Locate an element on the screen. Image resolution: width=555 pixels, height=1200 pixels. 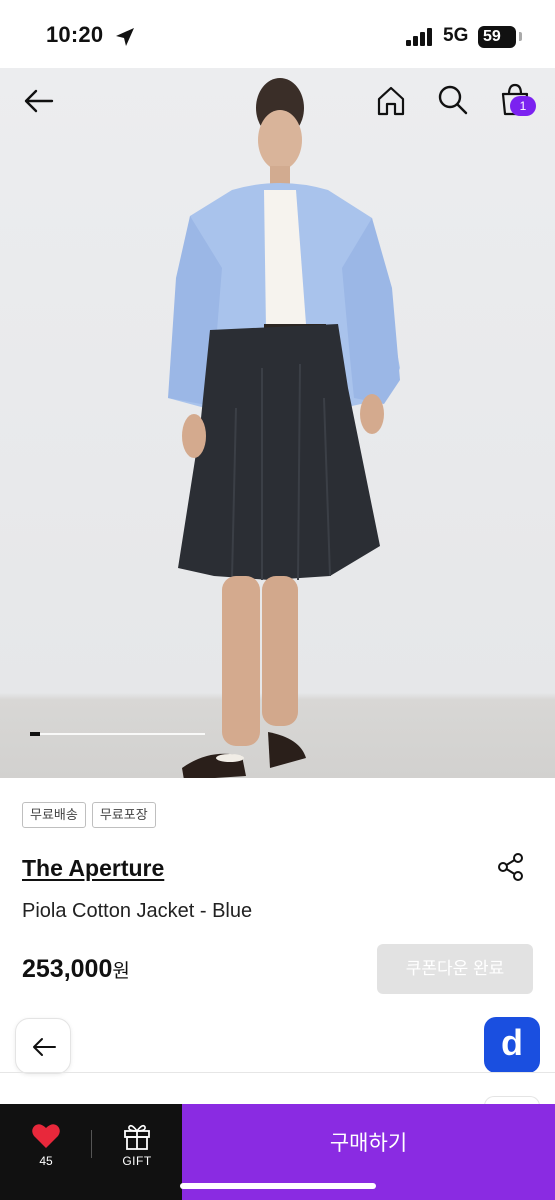
gift-button: GIFT is located at coordinates (137, 1150).